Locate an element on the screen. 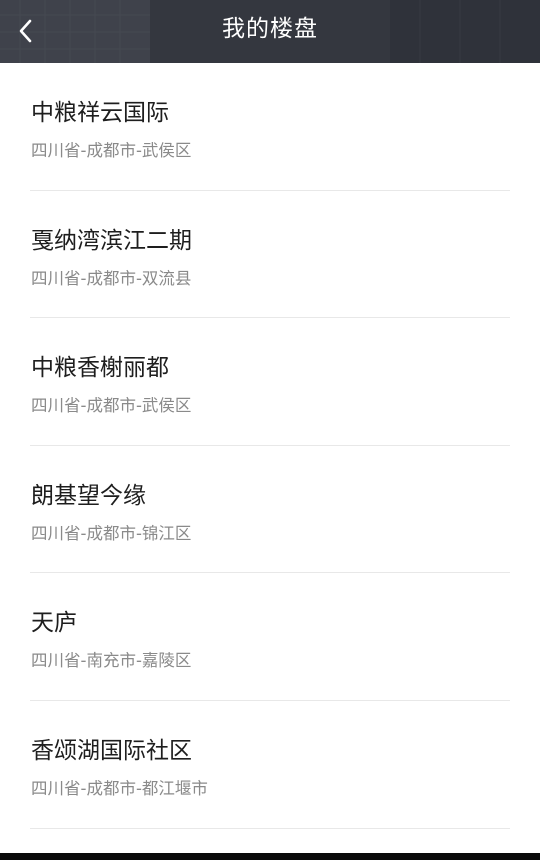 Image resolution: width=540 pixels, height=860 pixels. property-item: 戛纳湾滨江二期 四川省-成都市-双流县 is located at coordinates (270, 255).